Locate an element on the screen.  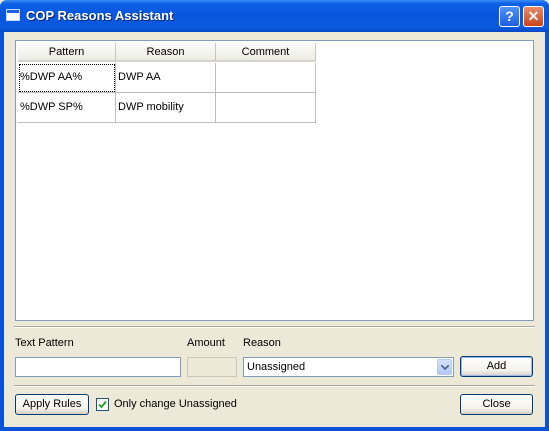
reason-select: Unassigned is located at coordinates (348, 367).